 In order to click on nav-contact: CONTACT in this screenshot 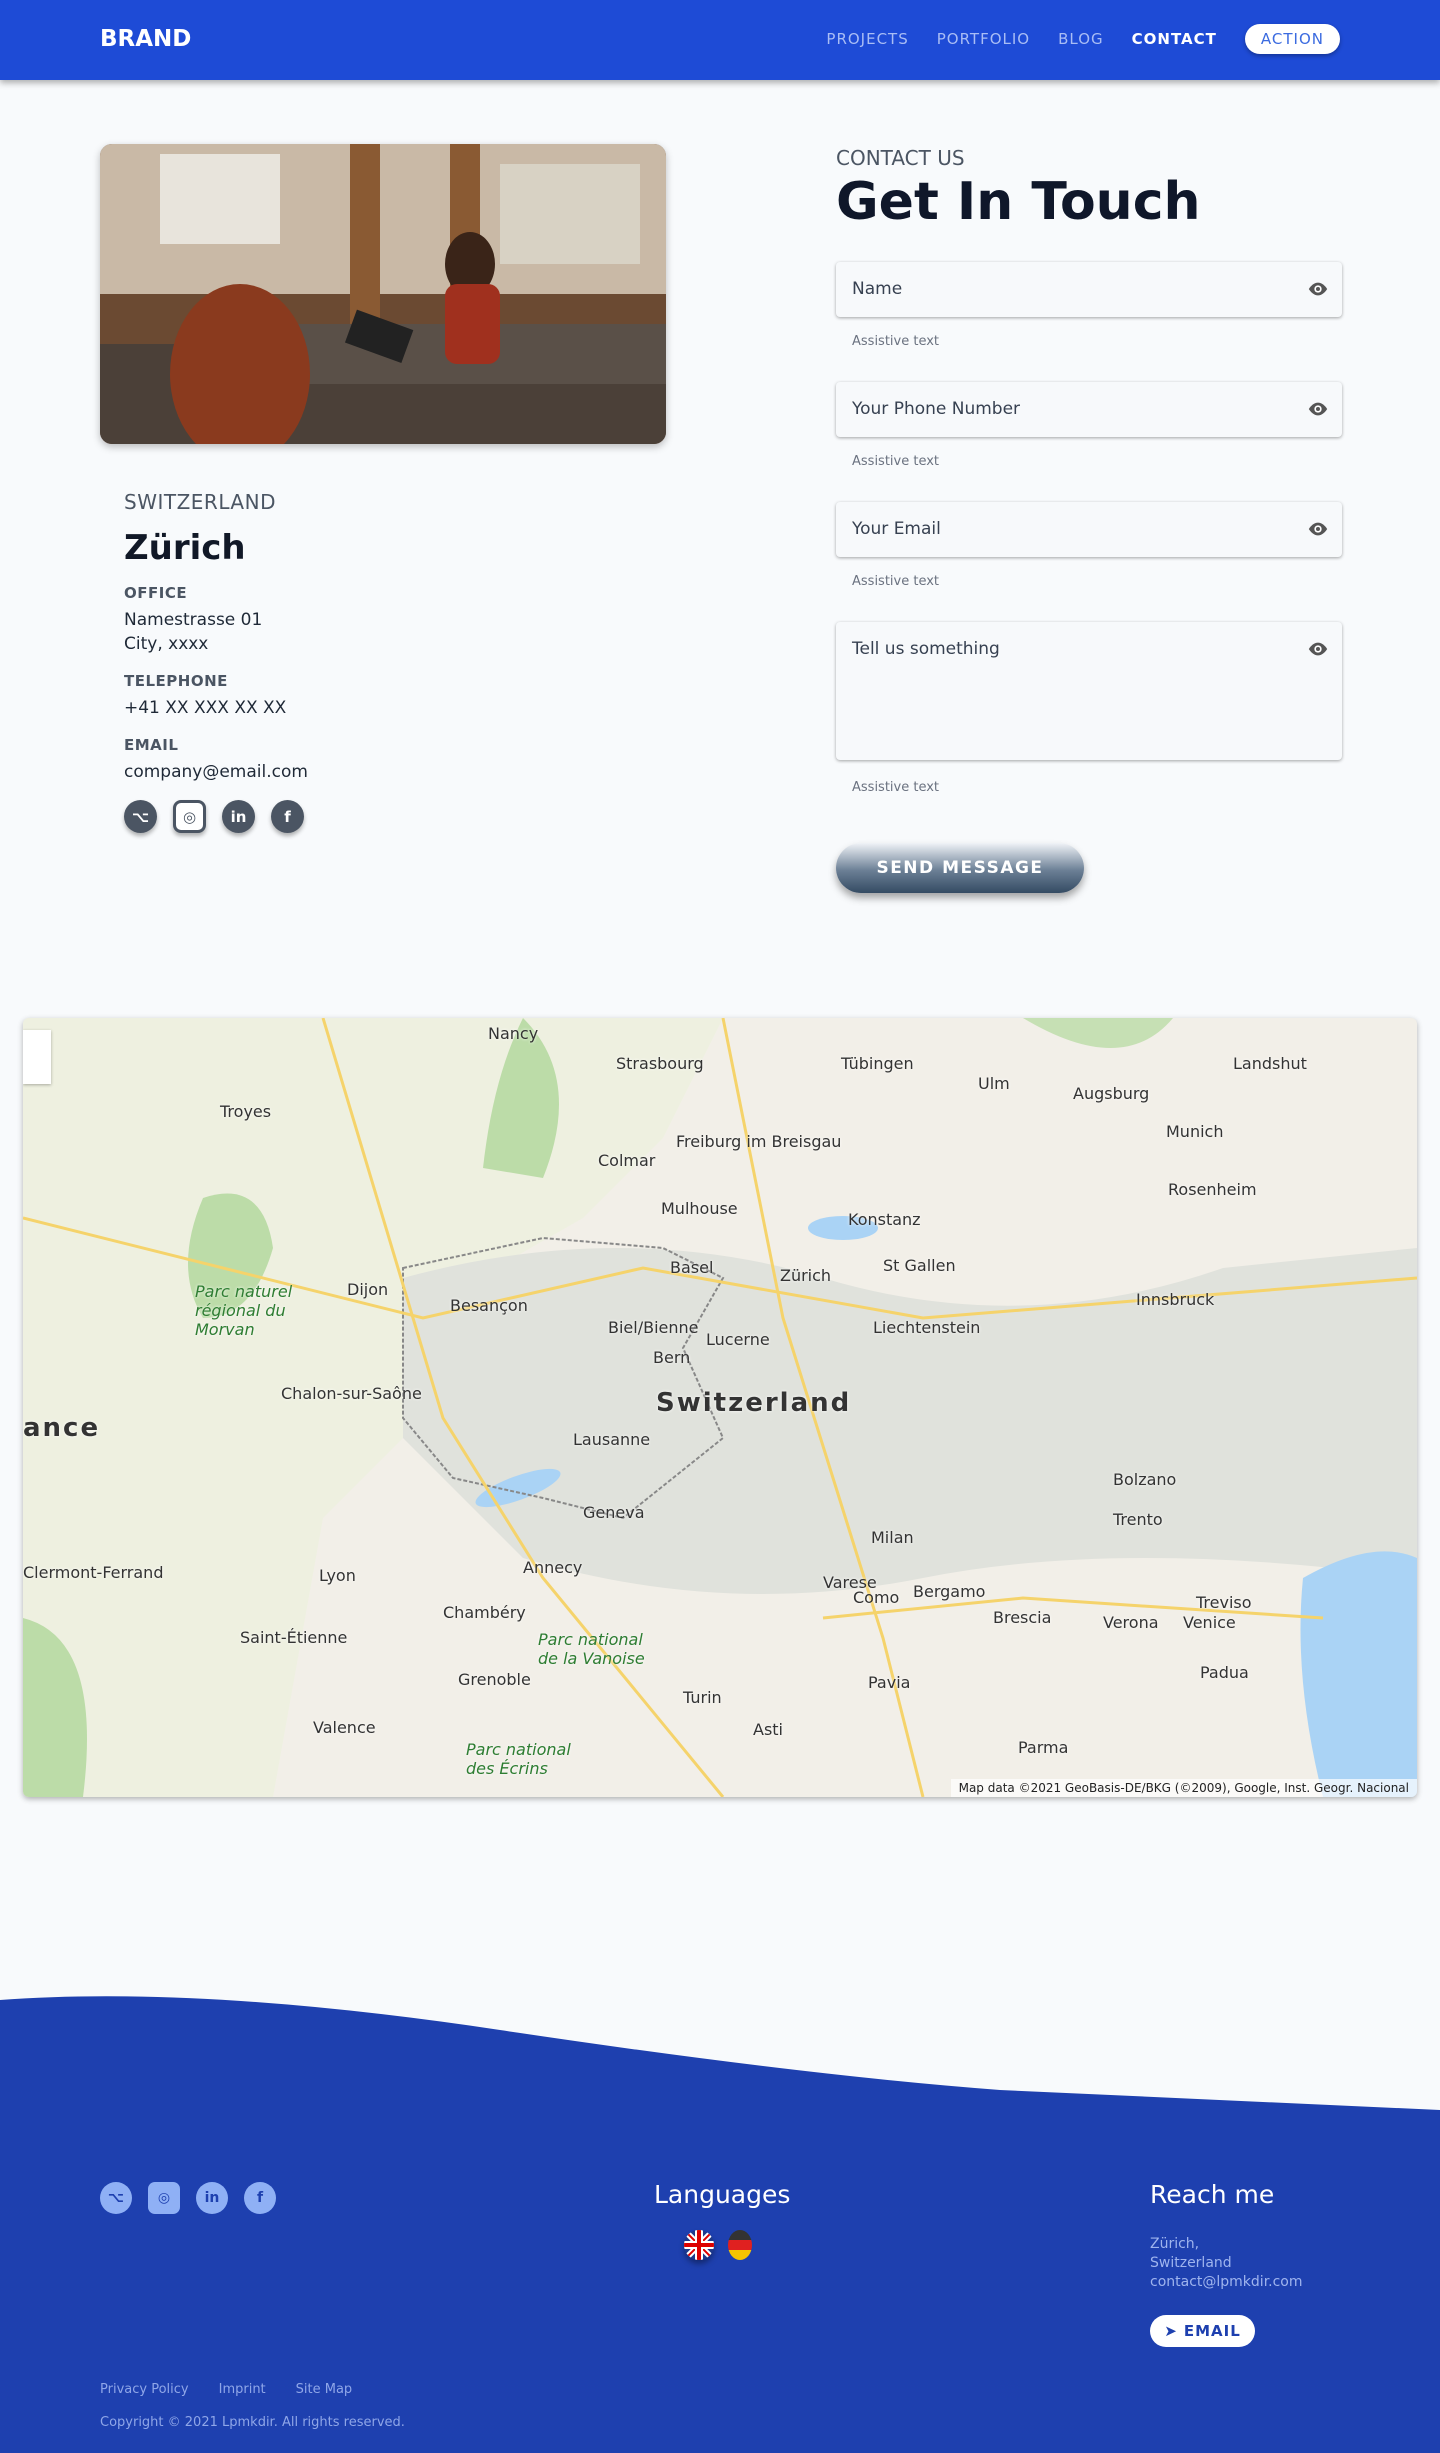, I will do `click(1174, 39)`.